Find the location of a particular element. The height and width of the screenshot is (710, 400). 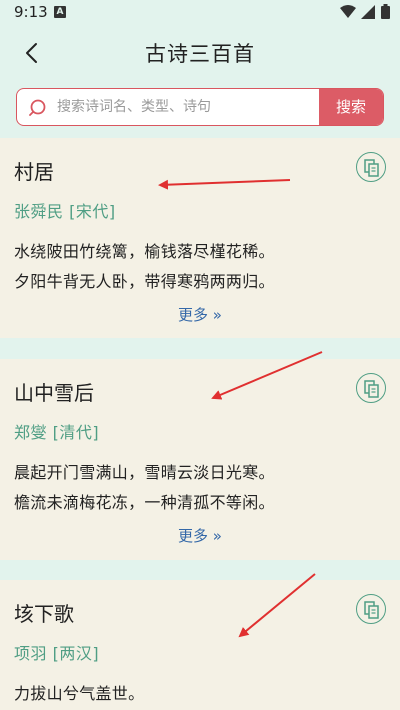

search-icon is located at coordinates (37, 107).